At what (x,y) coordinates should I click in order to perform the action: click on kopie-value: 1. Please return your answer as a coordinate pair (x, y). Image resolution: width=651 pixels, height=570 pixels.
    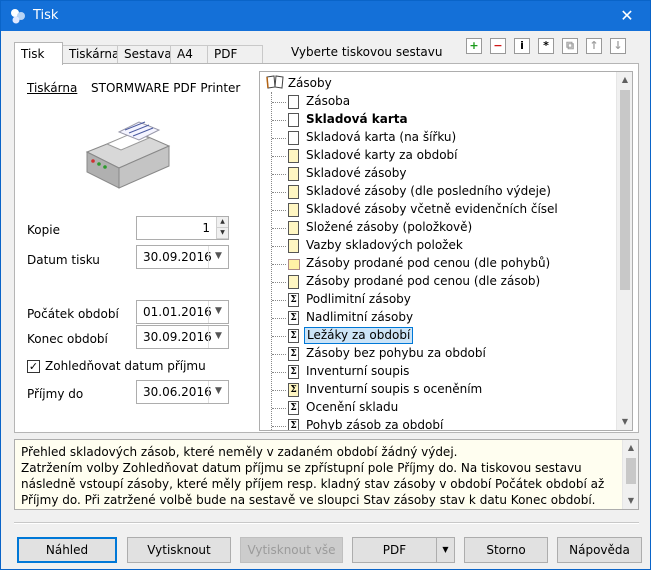
    Looking at the image, I should click on (206, 228).